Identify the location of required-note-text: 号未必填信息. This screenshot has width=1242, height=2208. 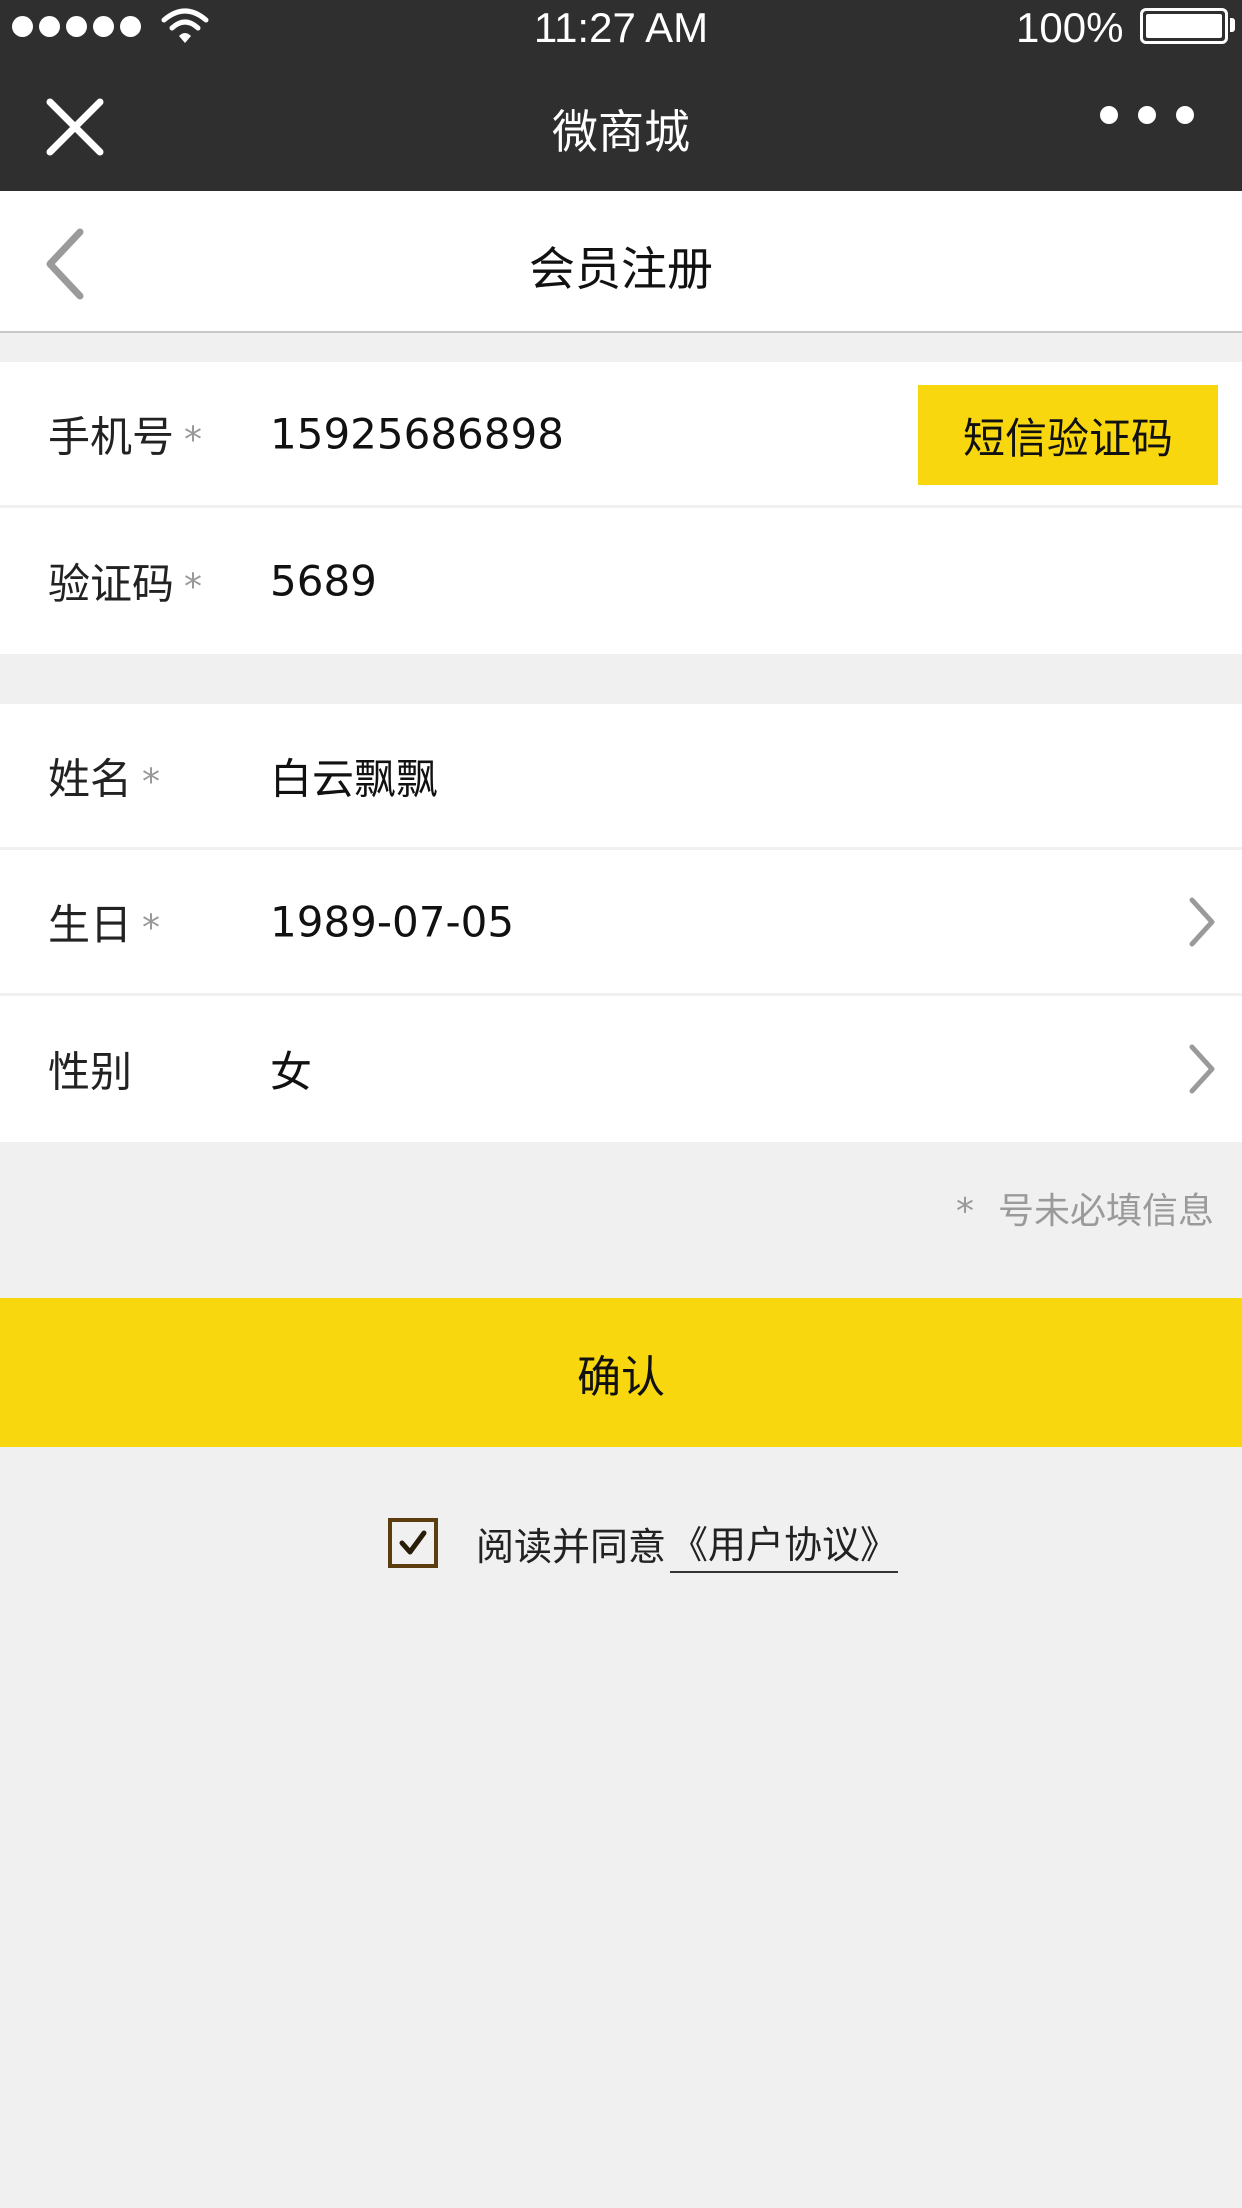
(1105, 1211).